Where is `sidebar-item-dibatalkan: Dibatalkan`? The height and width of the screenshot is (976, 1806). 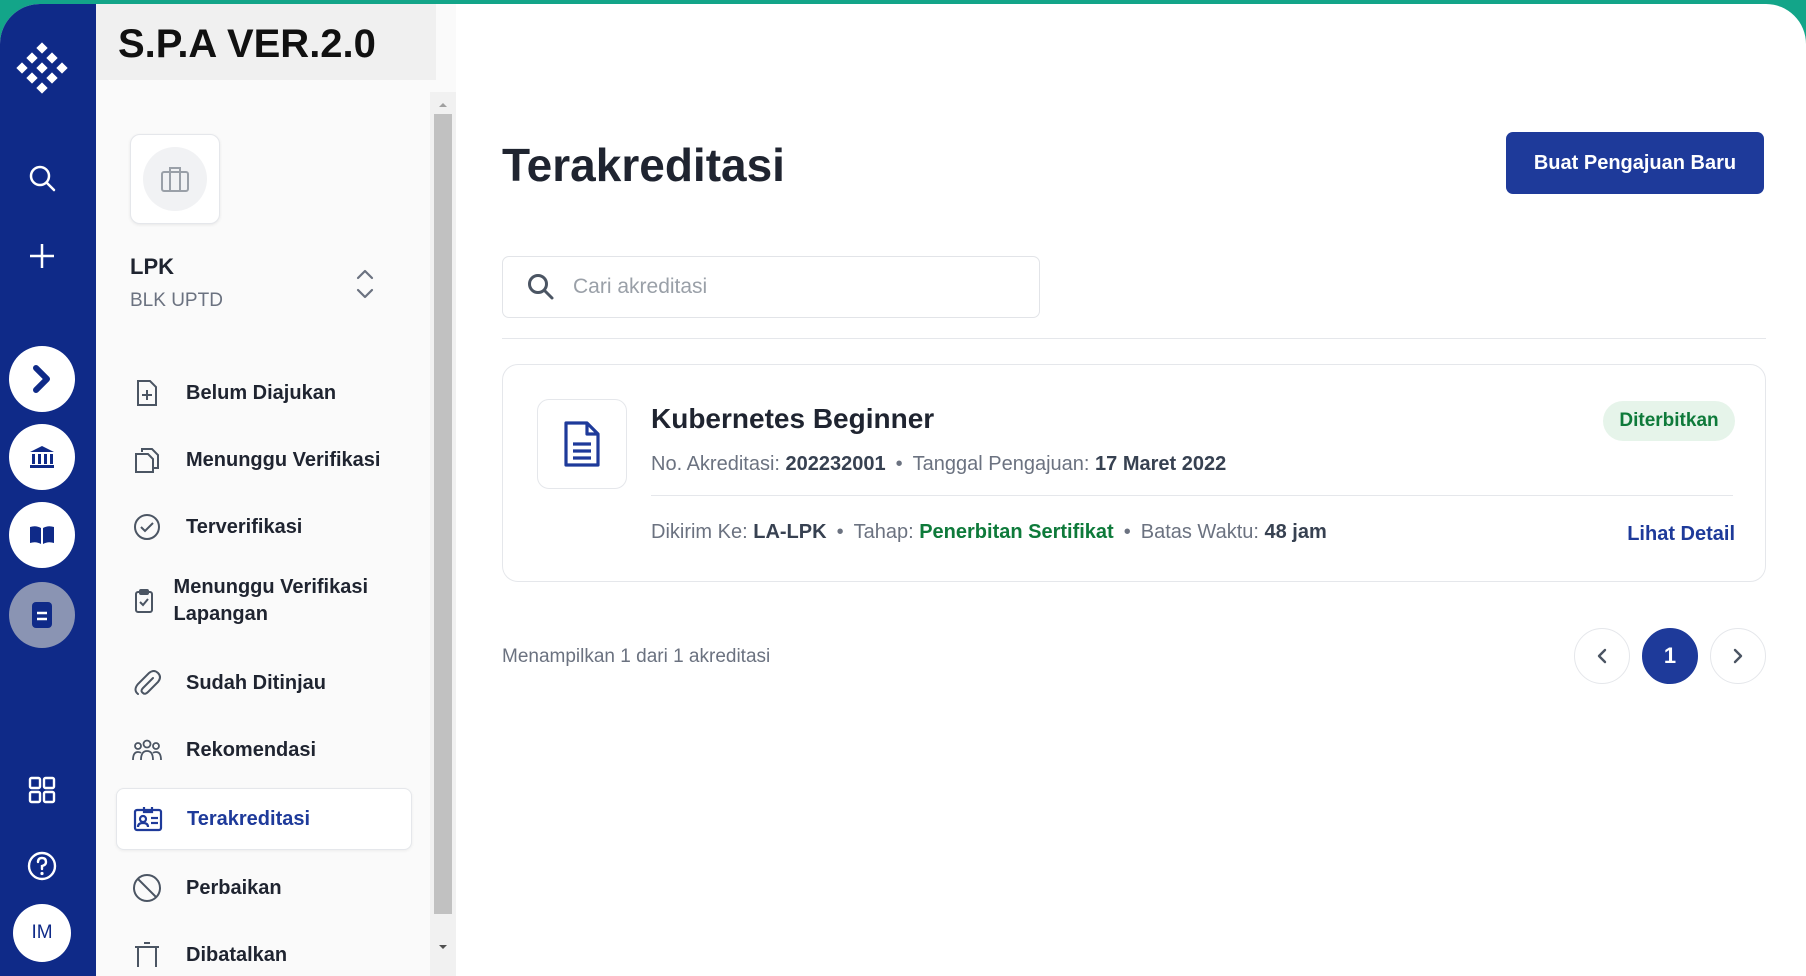 sidebar-item-dibatalkan: Dibatalkan is located at coordinates (264, 950).